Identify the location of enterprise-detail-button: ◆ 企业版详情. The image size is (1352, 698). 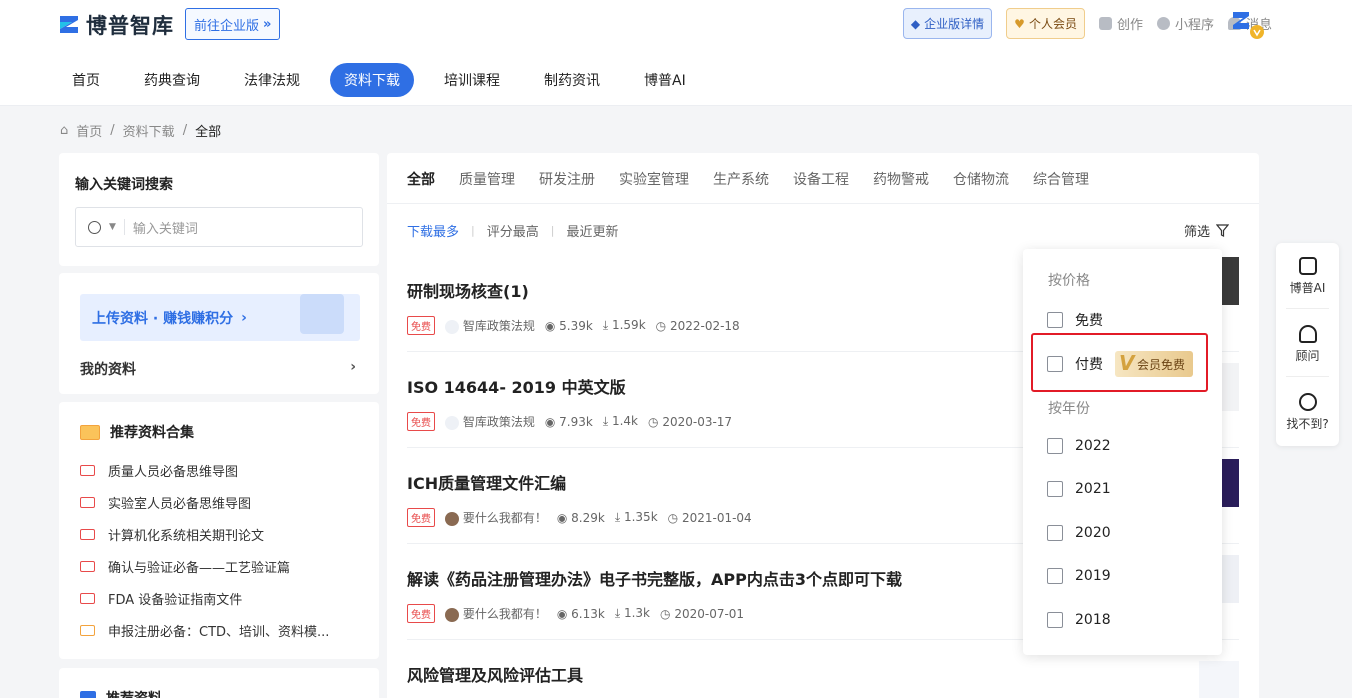
(947, 23).